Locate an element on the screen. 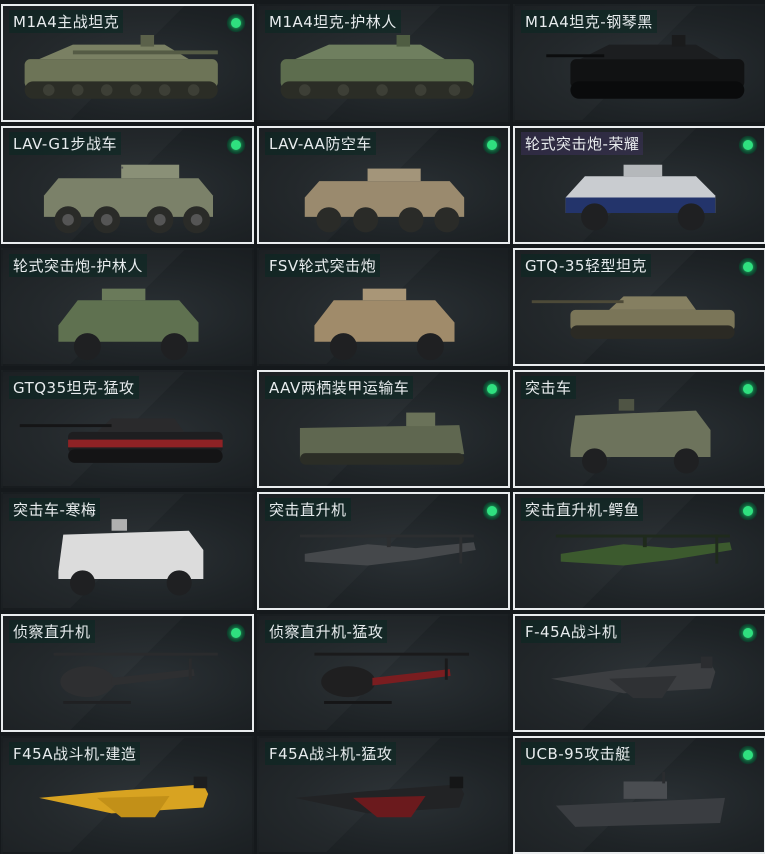  vehicle-name: F45A战斗机-猛攻 is located at coordinates (331, 753).